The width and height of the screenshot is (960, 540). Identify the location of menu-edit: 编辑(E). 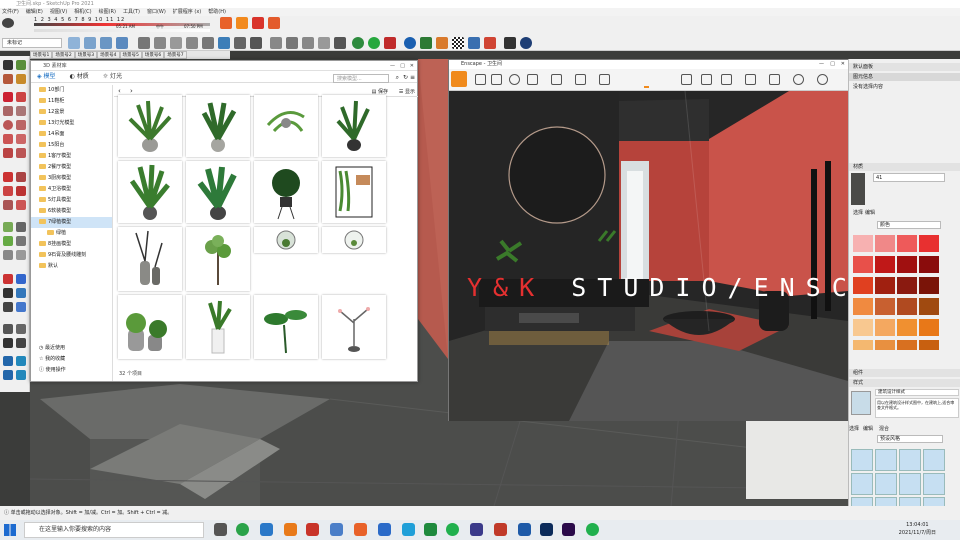
(34, 12).